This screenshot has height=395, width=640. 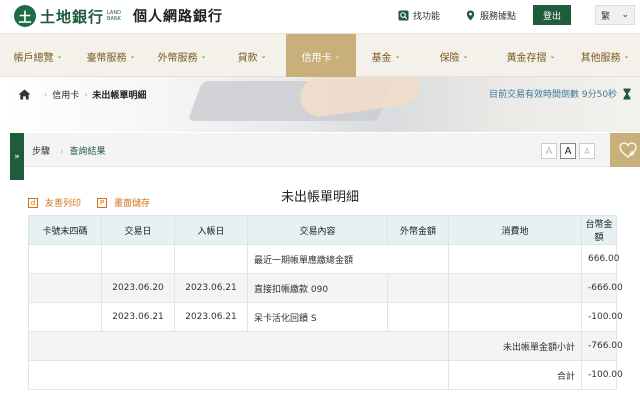 What do you see at coordinates (138, 259) in the screenshot?
I see `cell-txn-date` at bounding box center [138, 259].